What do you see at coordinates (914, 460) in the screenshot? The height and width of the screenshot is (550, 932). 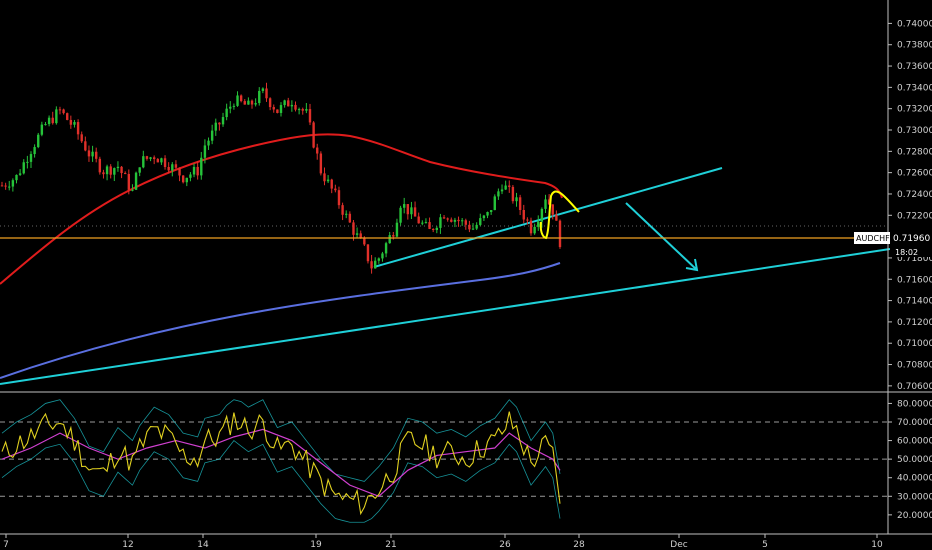 I see `rsi-tick-label: 50.0000` at bounding box center [914, 460].